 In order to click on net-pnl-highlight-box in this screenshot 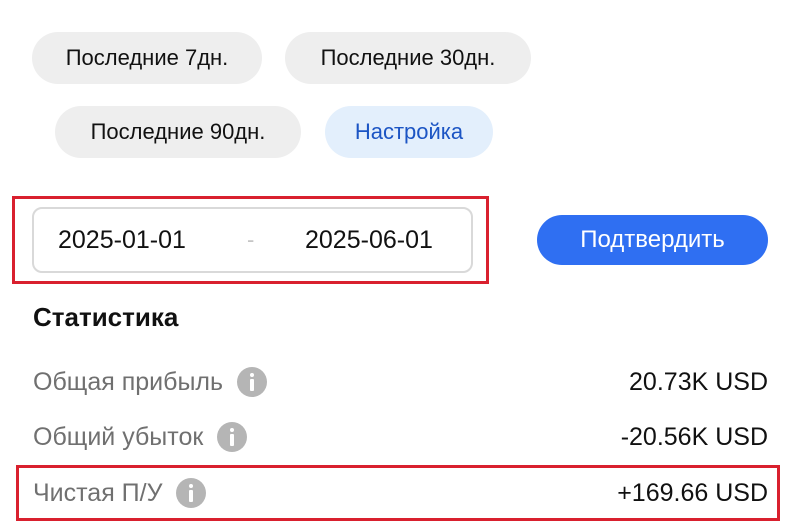, I will do `click(398, 493)`.